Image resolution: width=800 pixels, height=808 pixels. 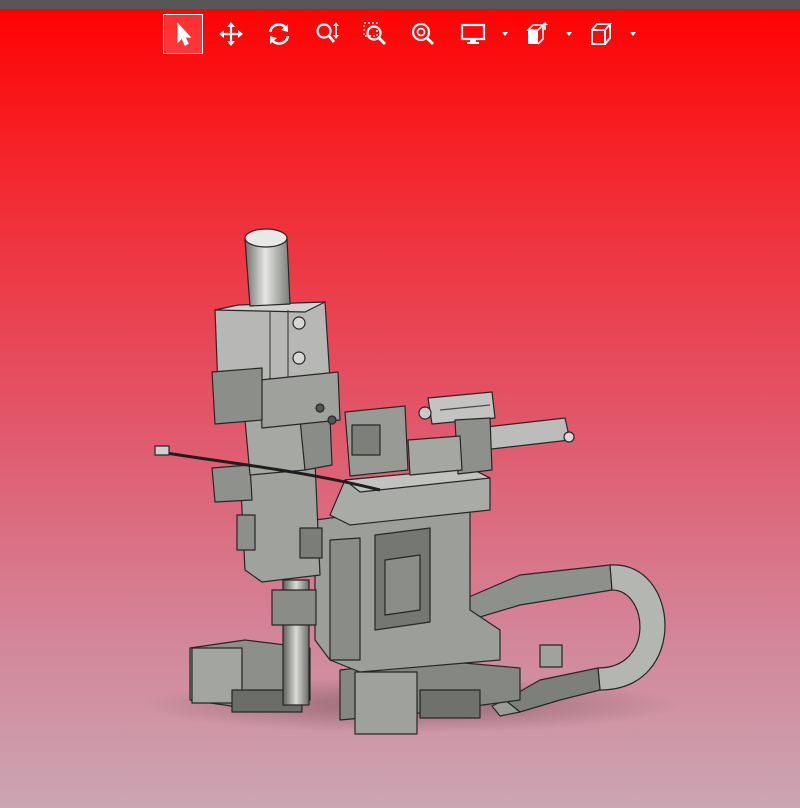 I want to click on move-arrows-icon, so click(x=231, y=34).